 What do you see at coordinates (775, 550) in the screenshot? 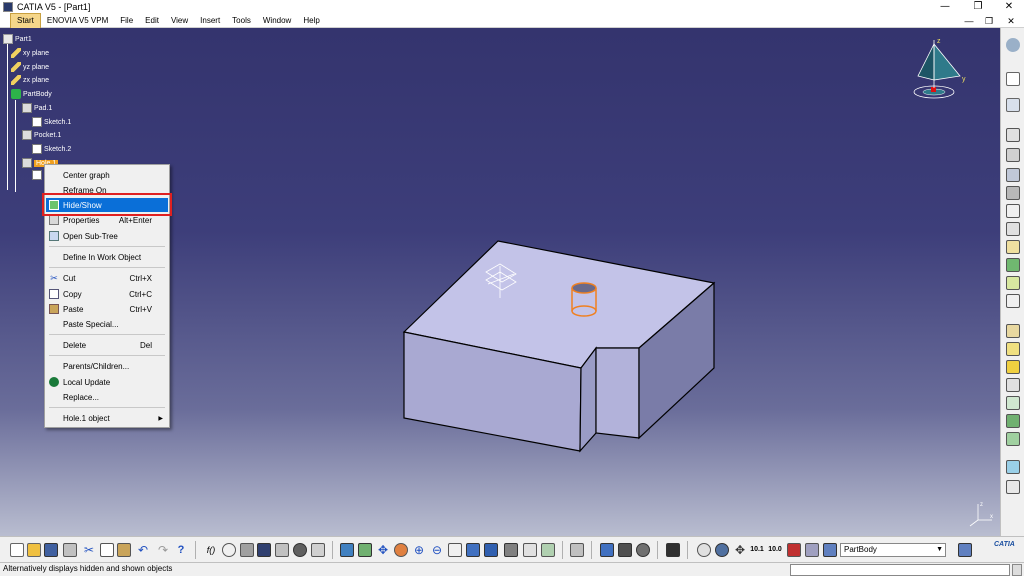
I see `units-icon: 10.0` at bounding box center [775, 550].